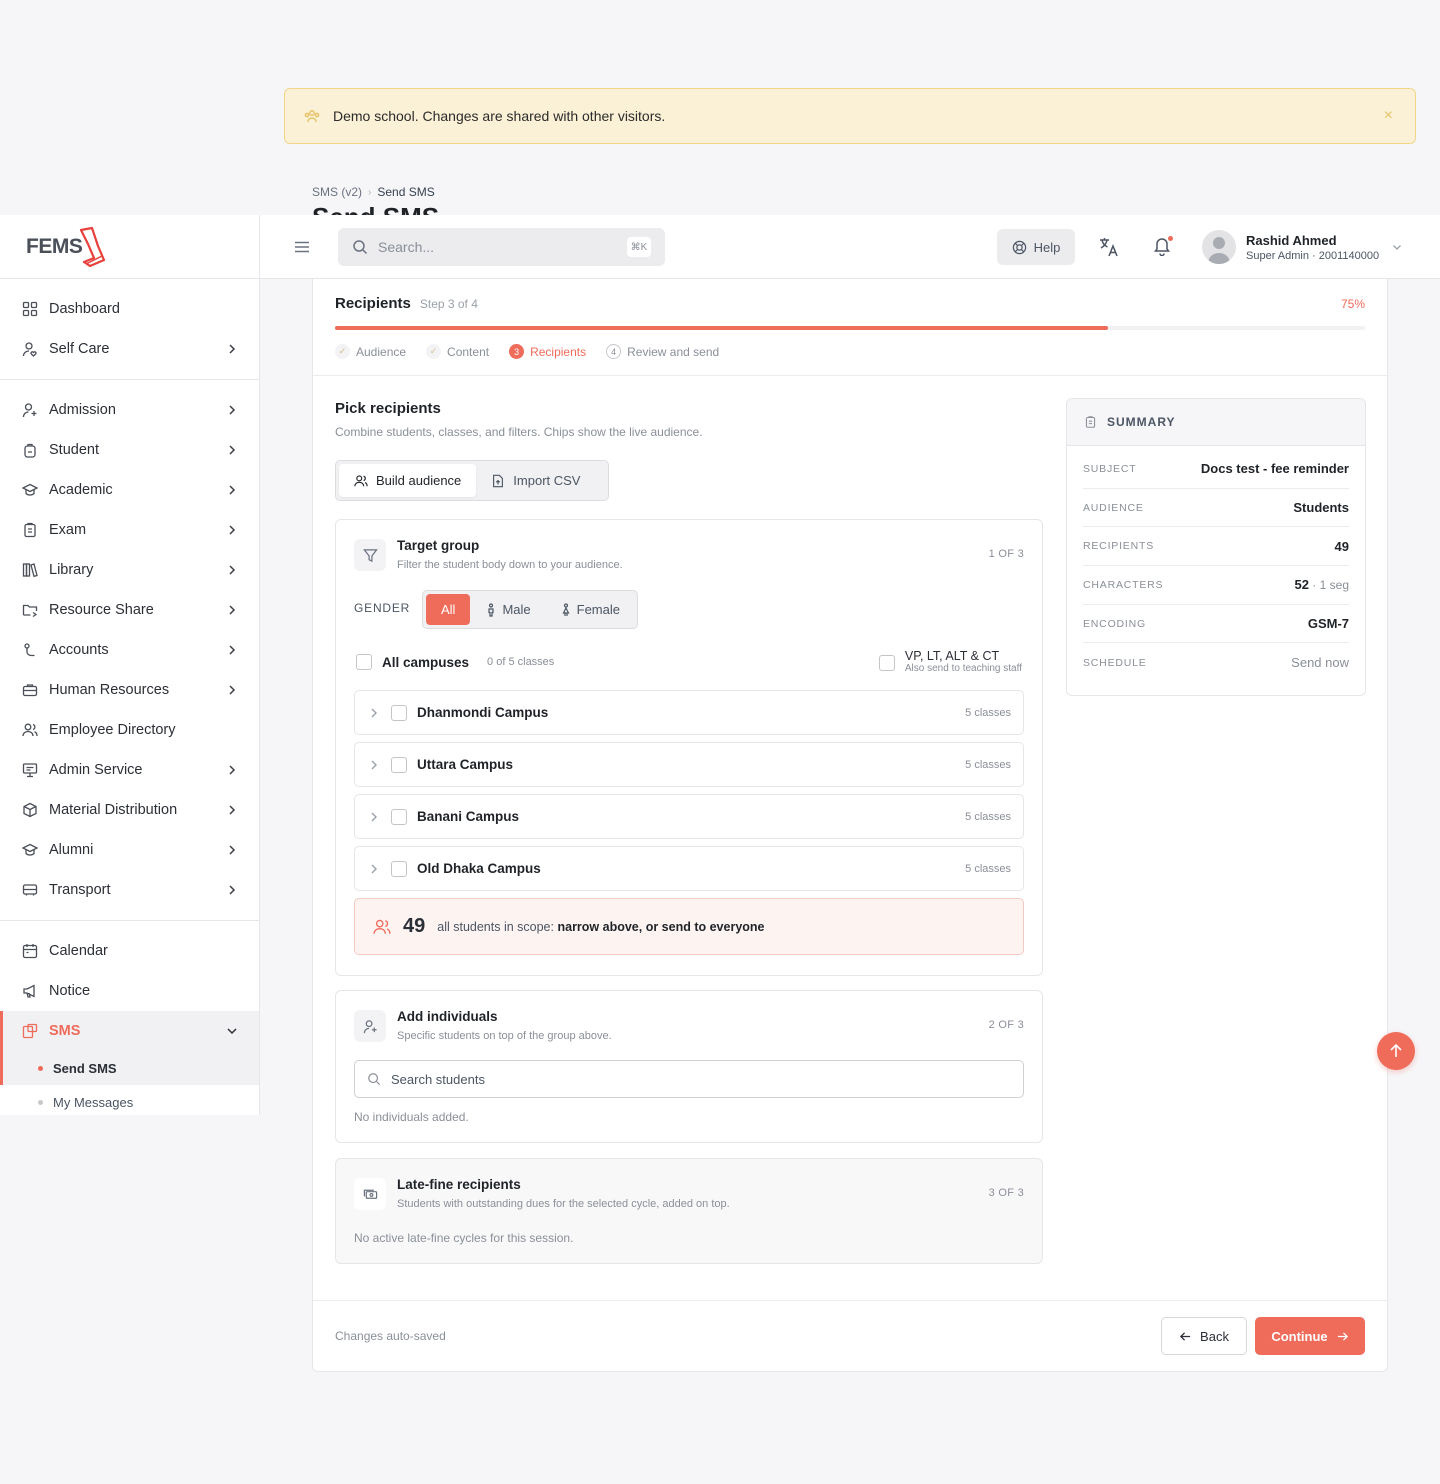 Image resolution: width=1440 pixels, height=1484 pixels. Describe the element at coordinates (465, 764) in the screenshot. I see `campus-name: Uttara Campus` at that location.